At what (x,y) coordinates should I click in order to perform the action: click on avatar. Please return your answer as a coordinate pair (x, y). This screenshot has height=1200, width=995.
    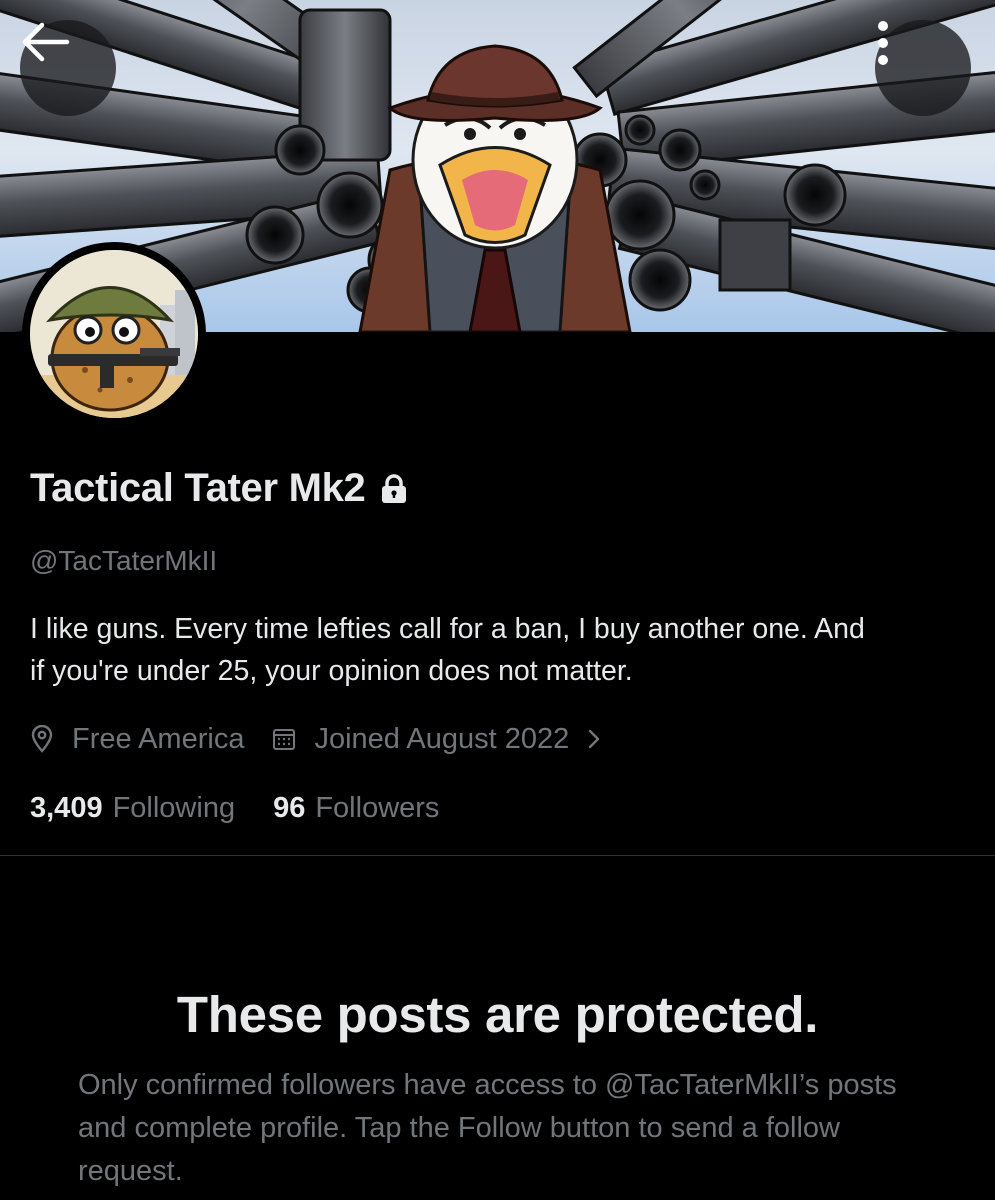
    Looking at the image, I should click on (114, 334).